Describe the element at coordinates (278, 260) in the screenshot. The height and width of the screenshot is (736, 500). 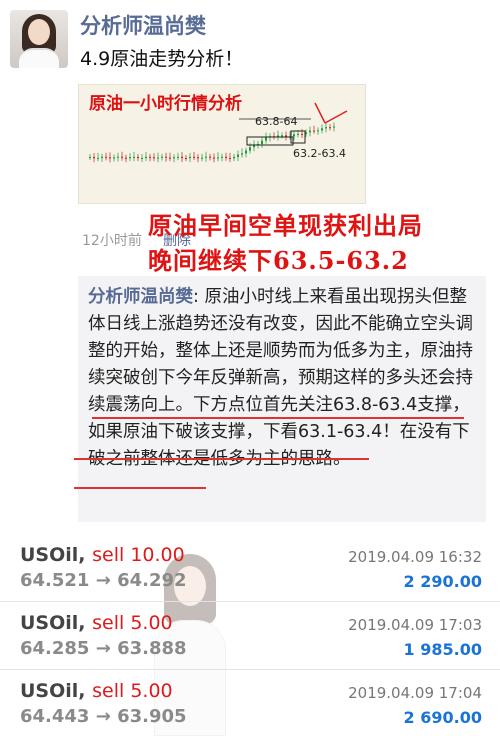
I see `overlay-caption-line2: 晚间继续下63.5-63.2` at that location.